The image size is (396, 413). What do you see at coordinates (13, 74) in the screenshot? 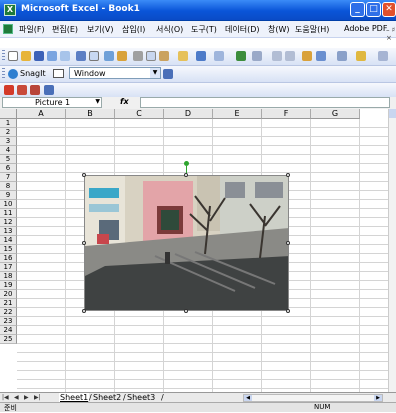
I see `snagit-icon` at bounding box center [13, 74].